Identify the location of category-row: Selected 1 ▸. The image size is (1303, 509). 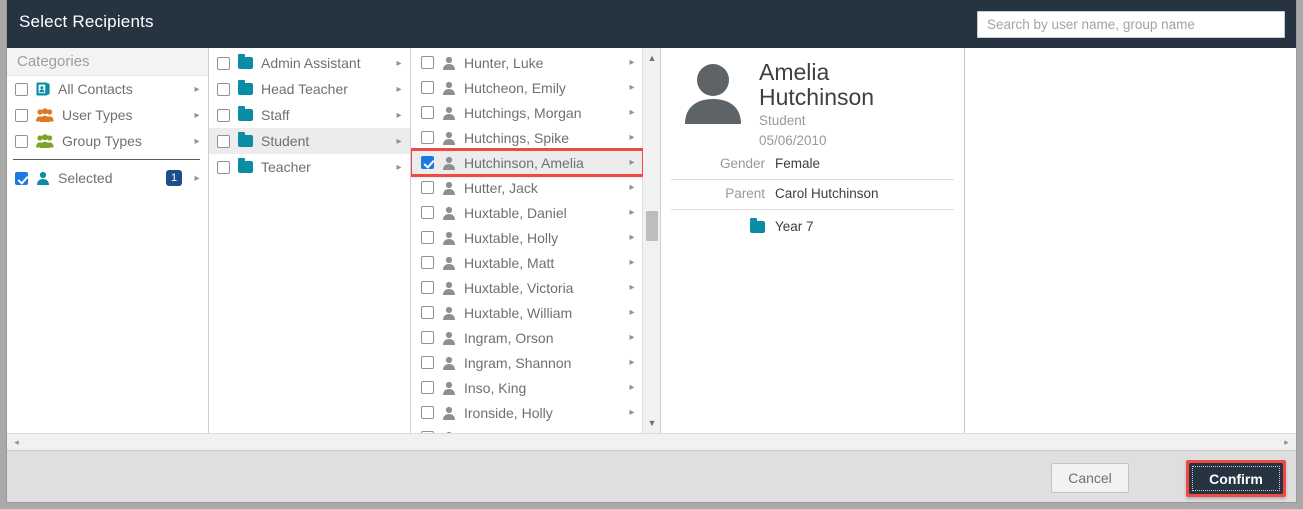
(107, 178).